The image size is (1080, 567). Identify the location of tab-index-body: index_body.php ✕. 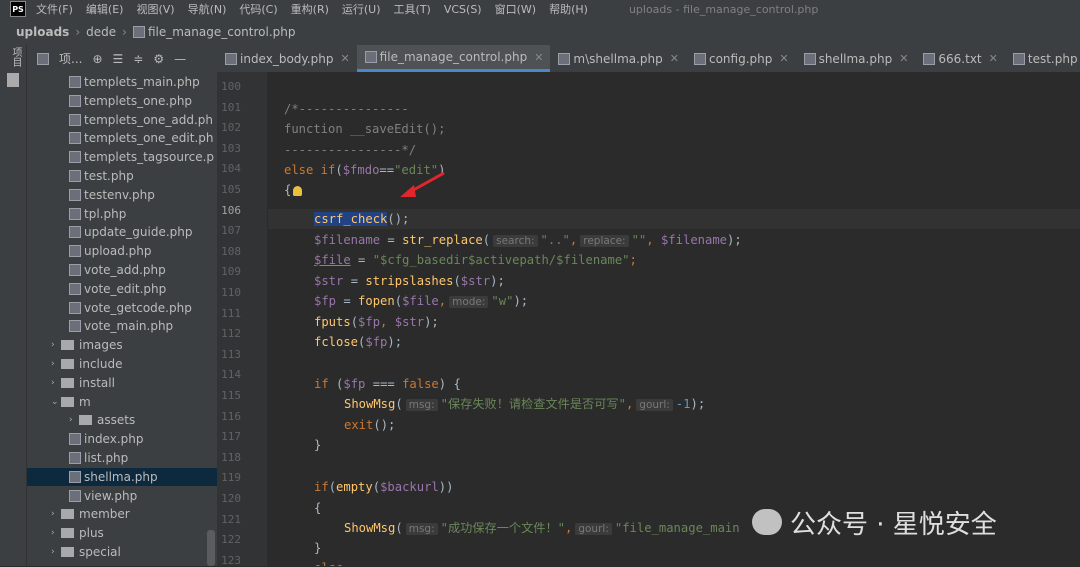
(287, 58).